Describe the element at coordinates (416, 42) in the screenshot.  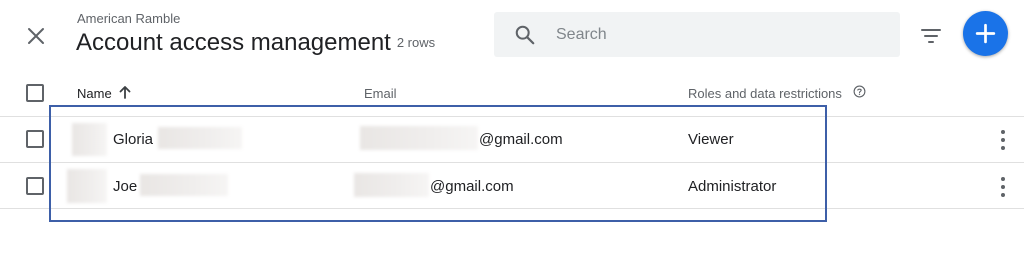
I see `row-count: 2 rows` at that location.